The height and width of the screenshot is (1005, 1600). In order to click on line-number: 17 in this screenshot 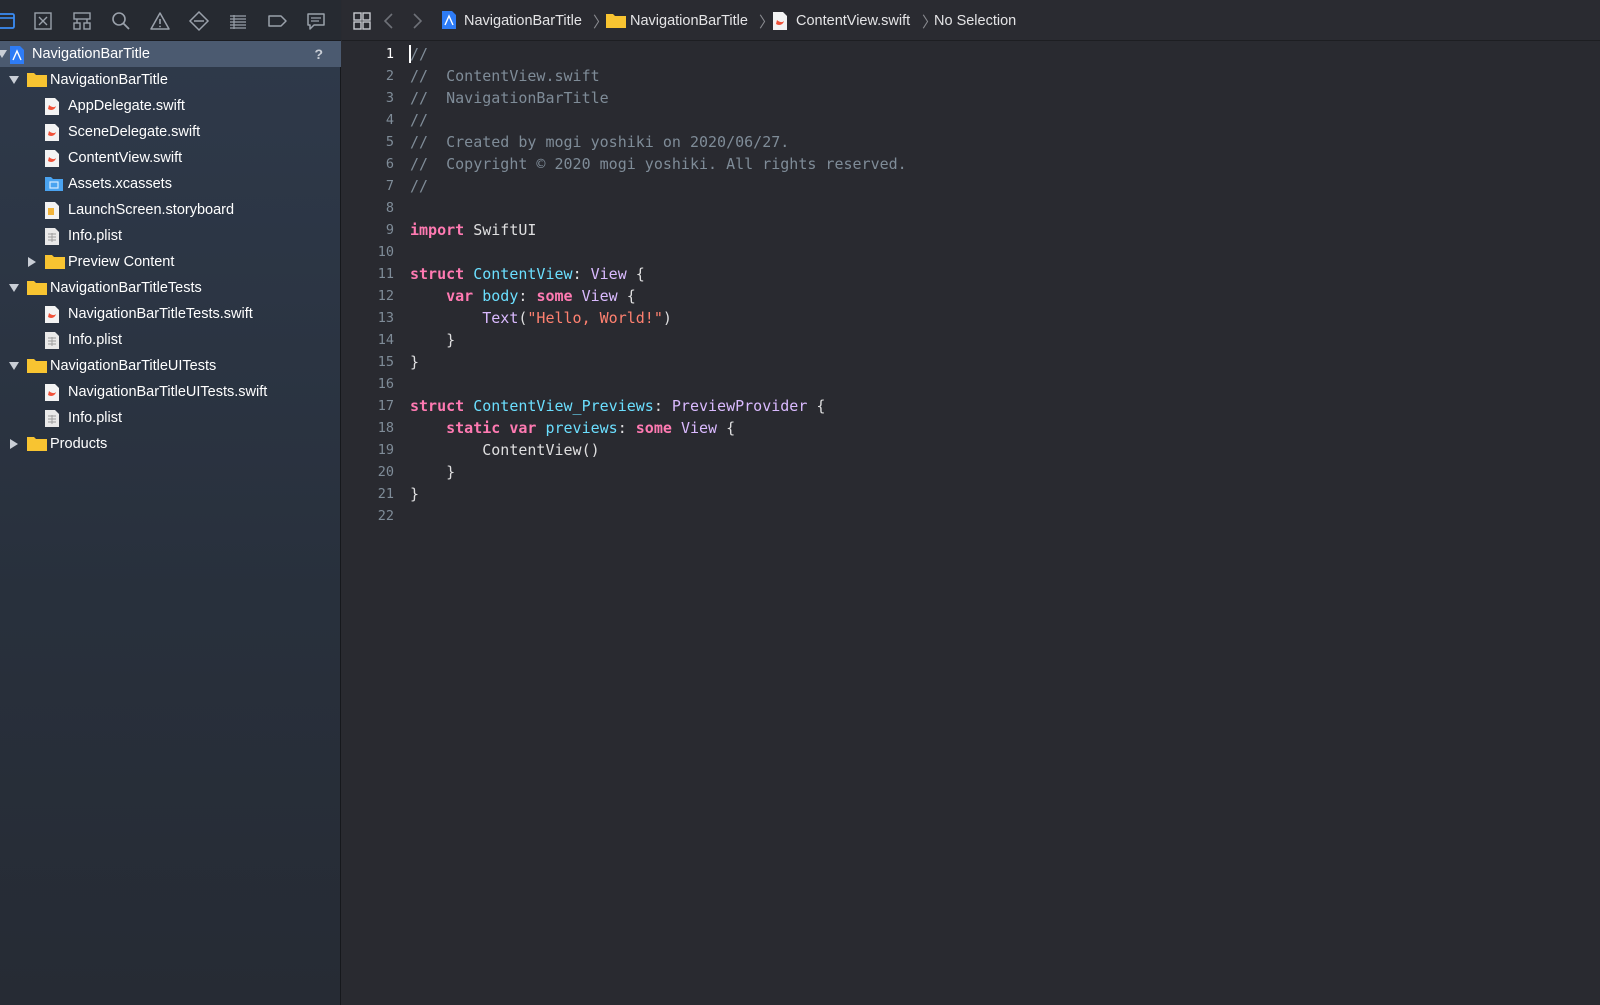, I will do `click(385, 406)`.